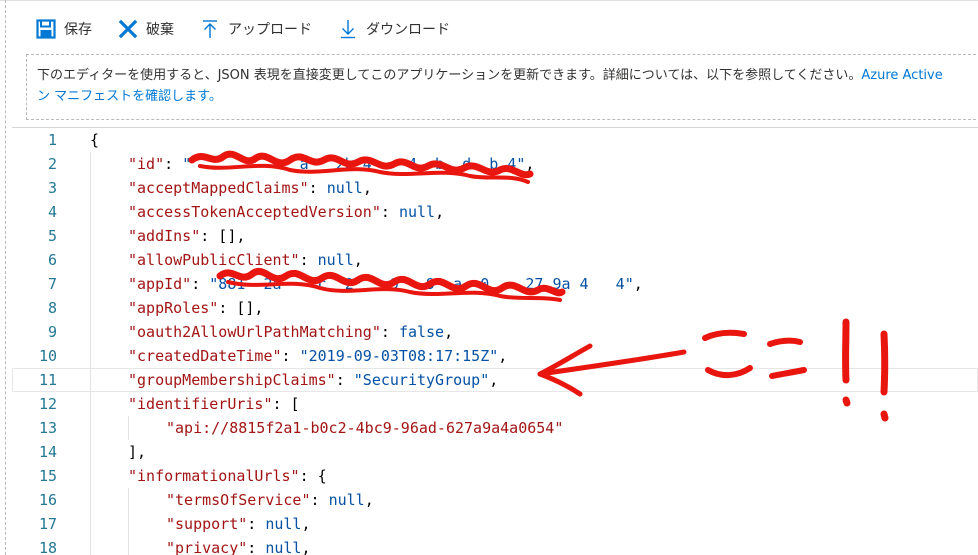 The width and height of the screenshot is (978, 555). I want to click on json-key-token: "accessTokenAcceptedVersion", so click(254, 212).